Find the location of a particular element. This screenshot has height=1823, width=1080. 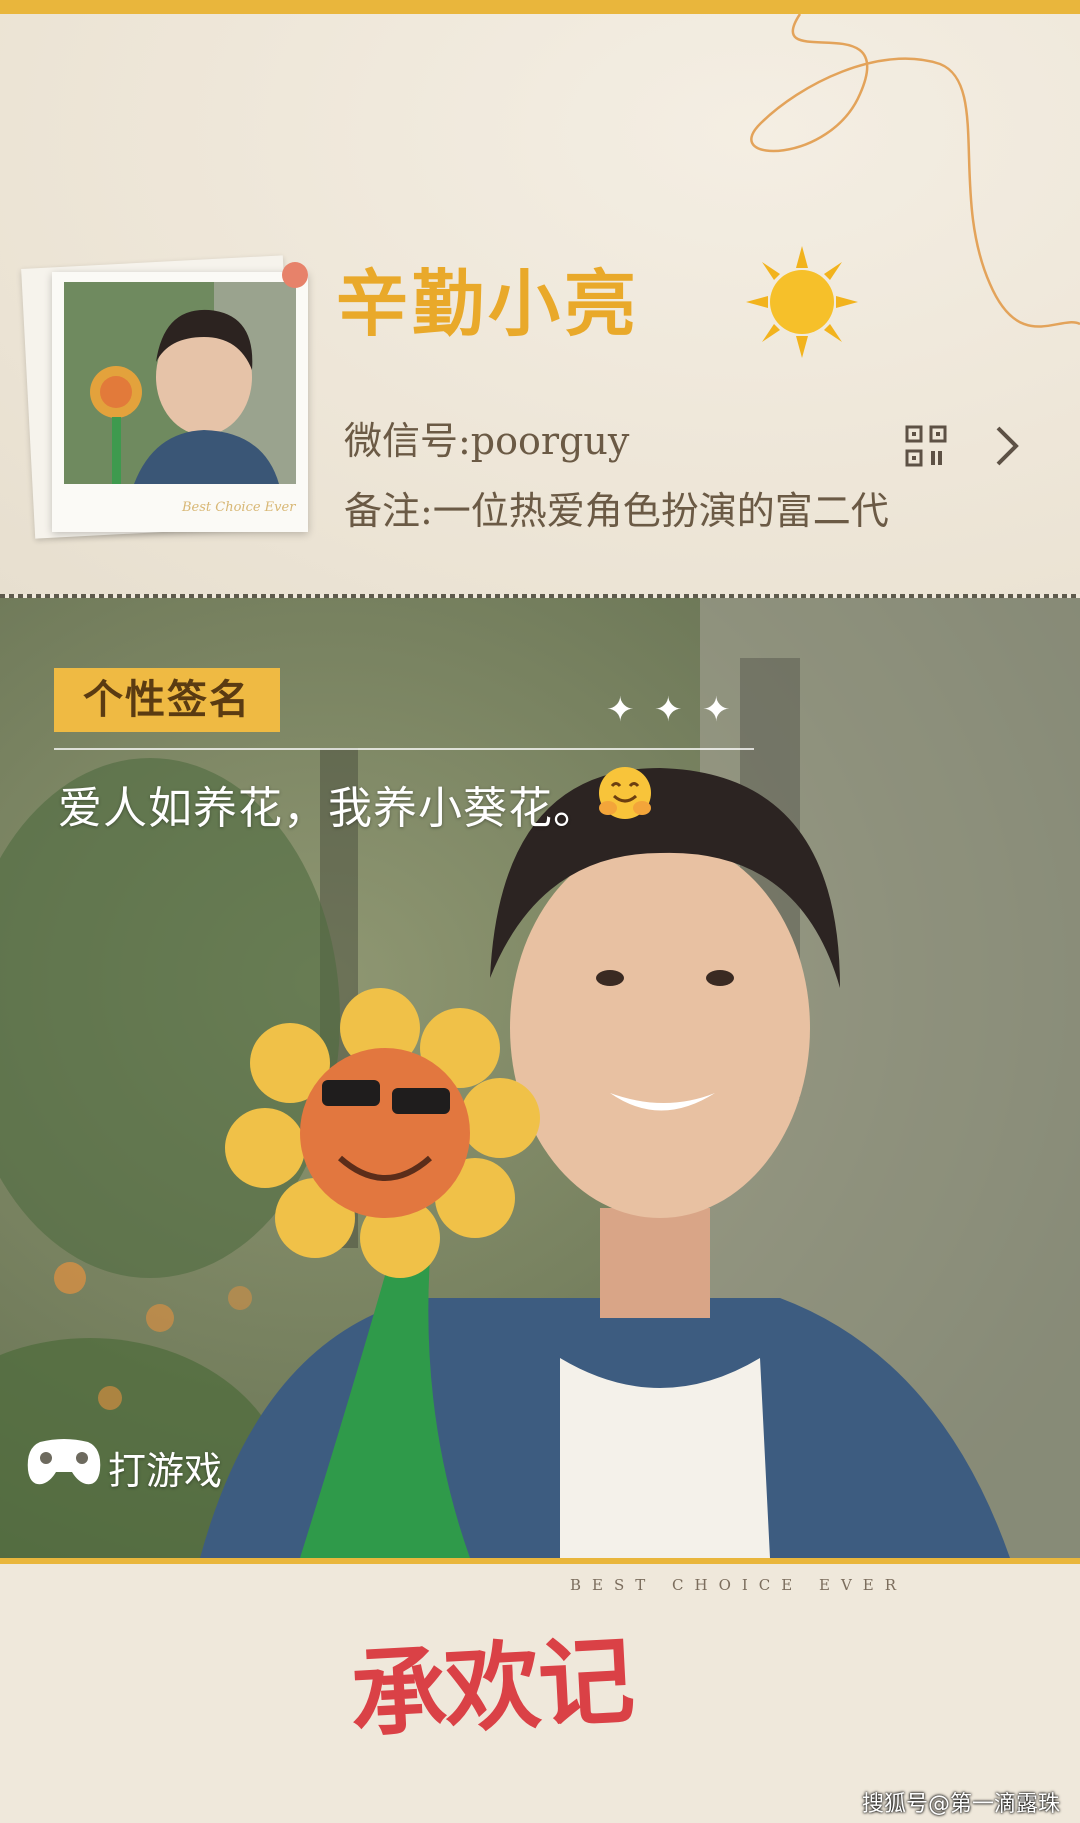

qr-code-icon is located at coordinates (926, 446).